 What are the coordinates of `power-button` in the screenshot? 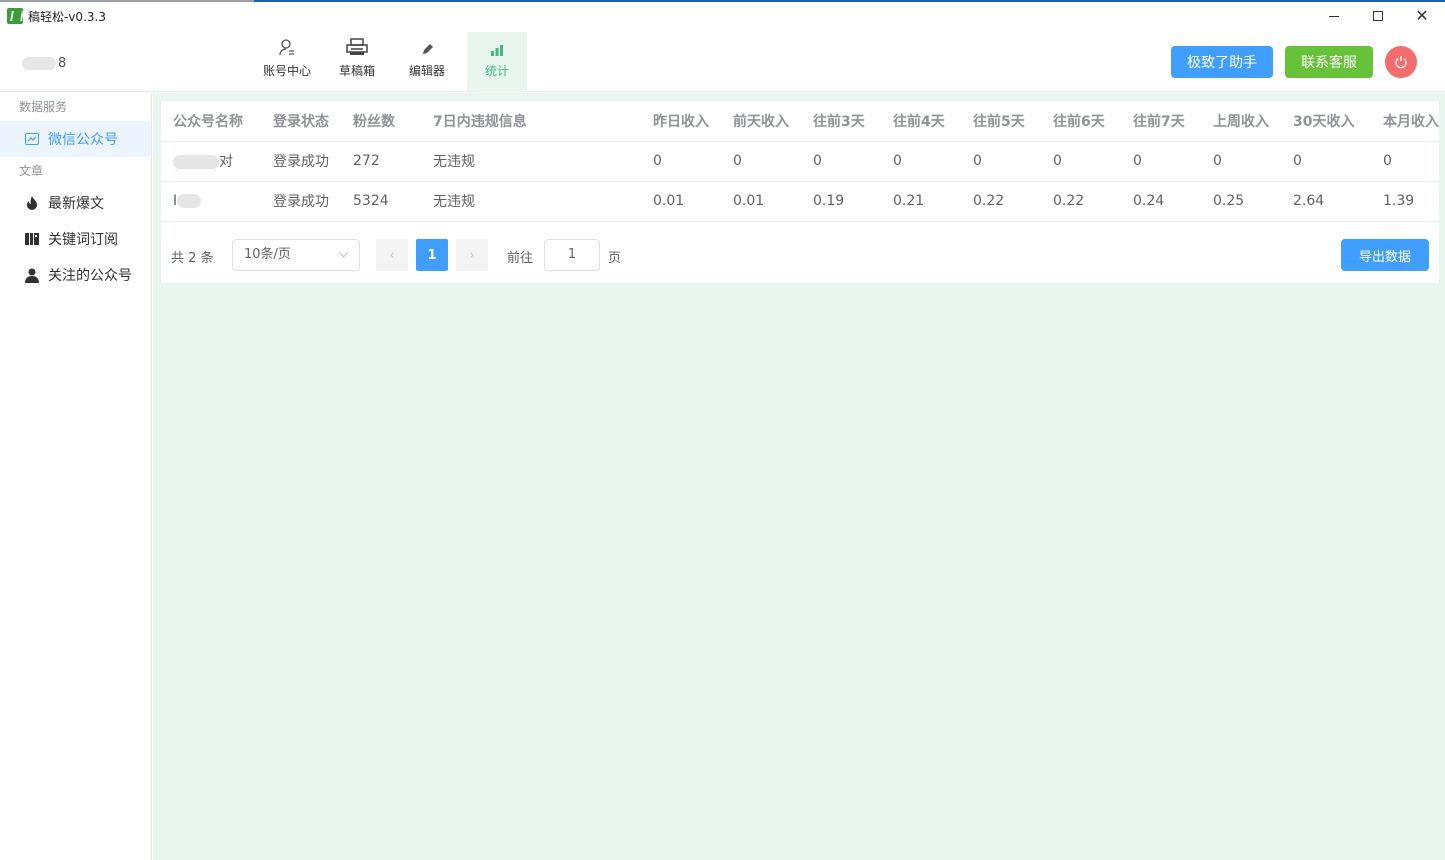 It's located at (1401, 62).